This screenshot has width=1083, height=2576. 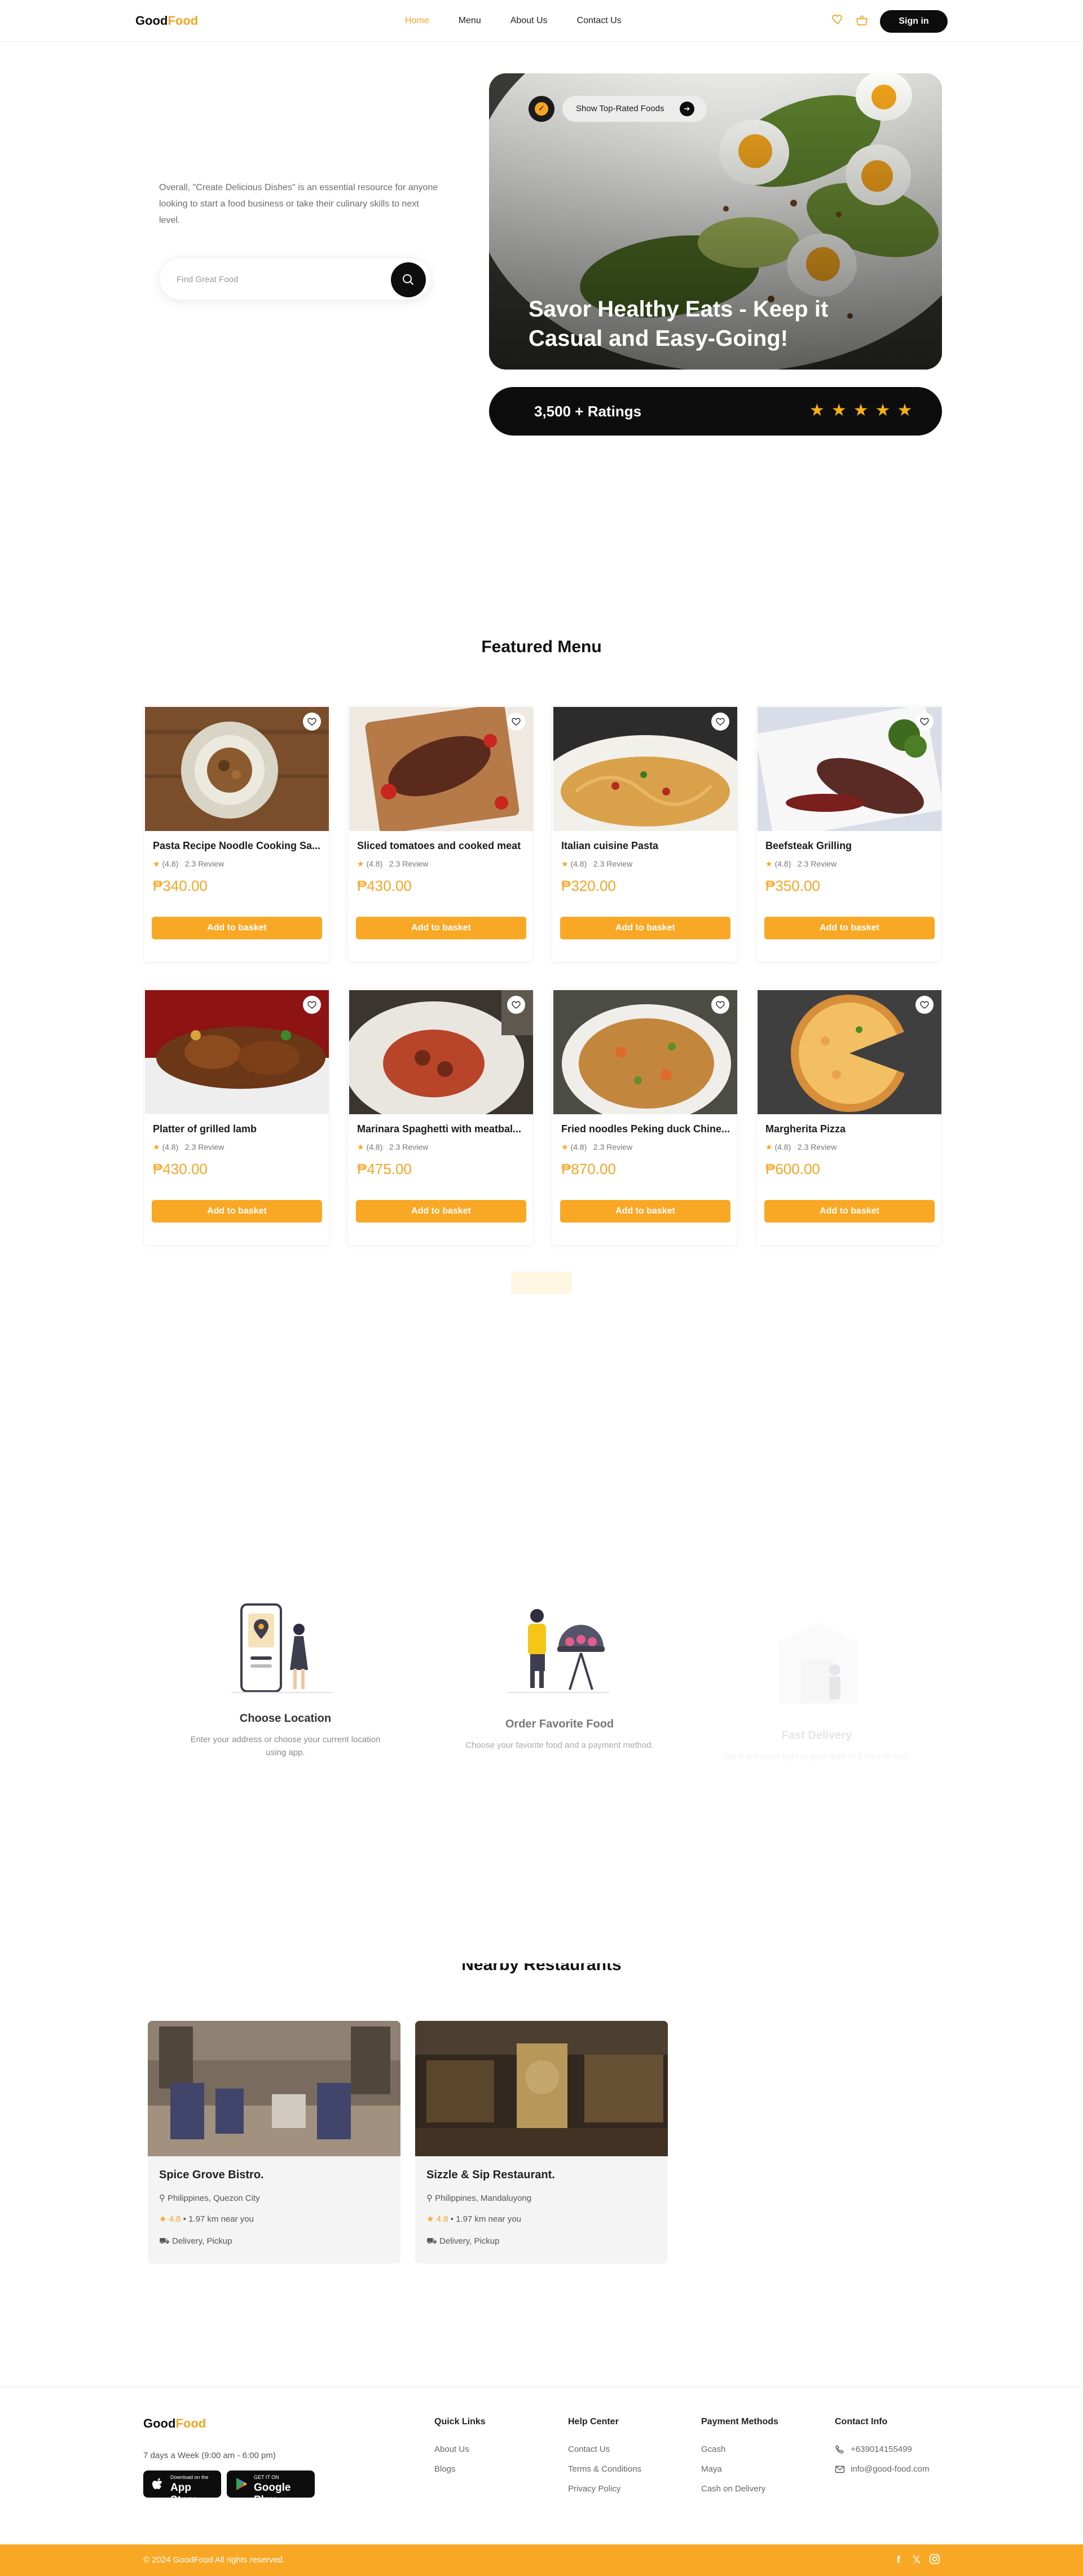 What do you see at coordinates (890, 2469) in the screenshot?
I see `contact-email: info@good-food.com` at bounding box center [890, 2469].